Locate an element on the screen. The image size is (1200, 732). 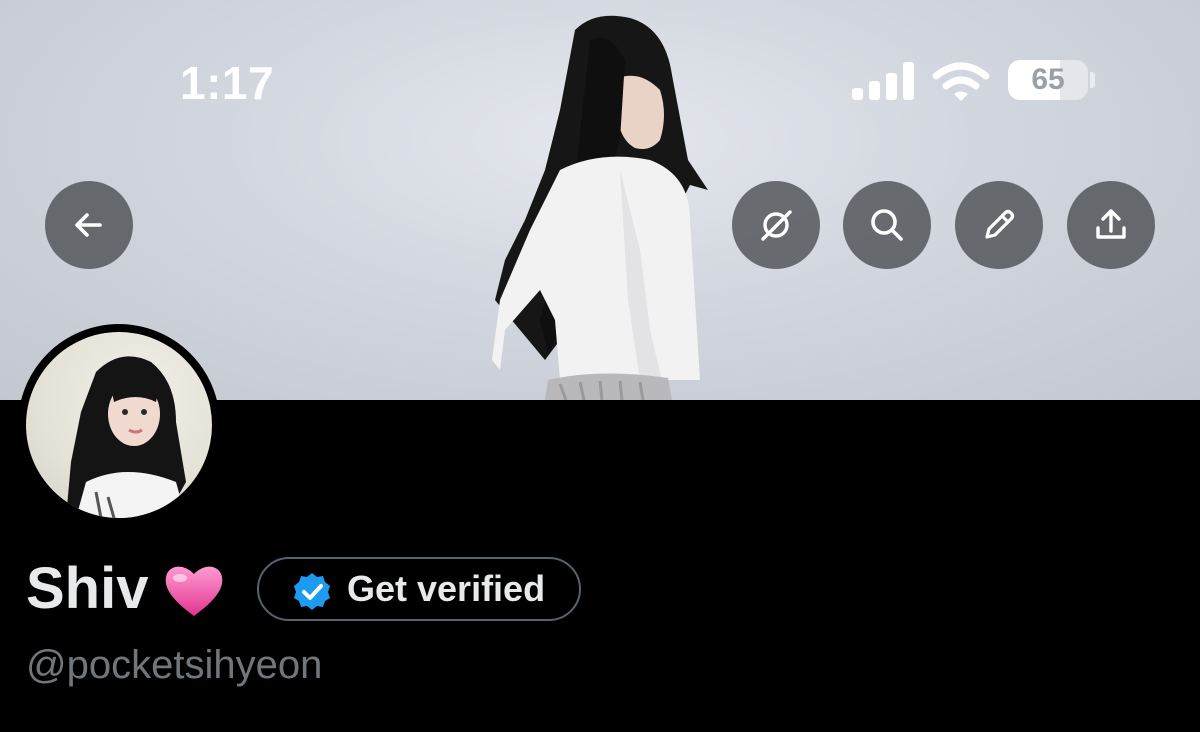
back-button is located at coordinates (89, 225).